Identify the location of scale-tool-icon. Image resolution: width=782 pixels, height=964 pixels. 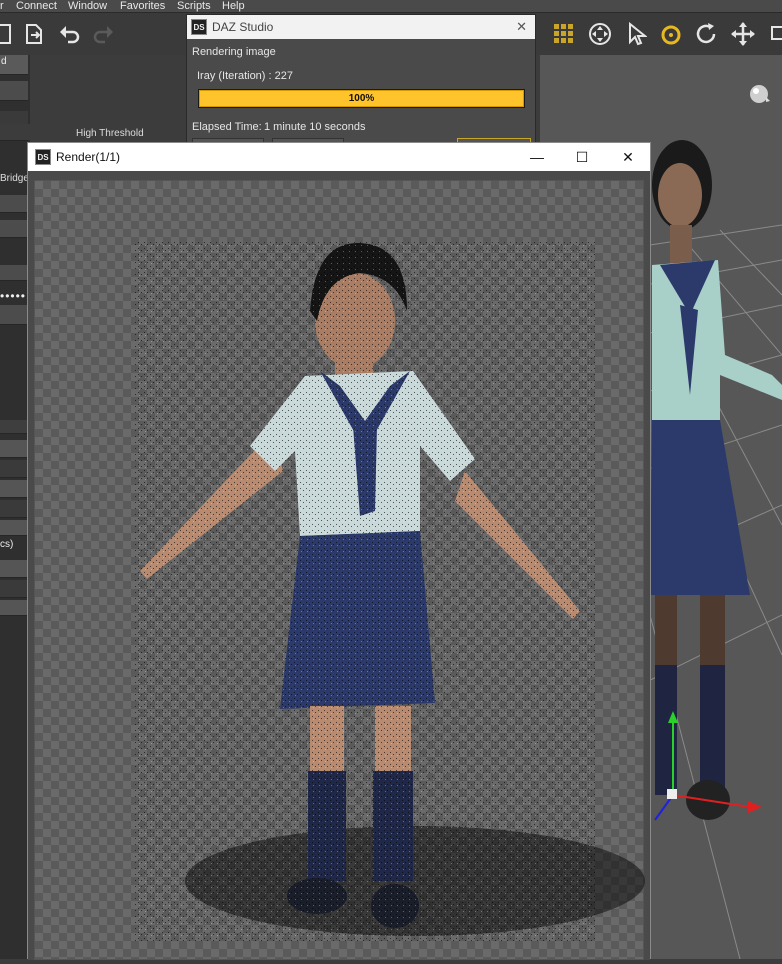
(772, 34).